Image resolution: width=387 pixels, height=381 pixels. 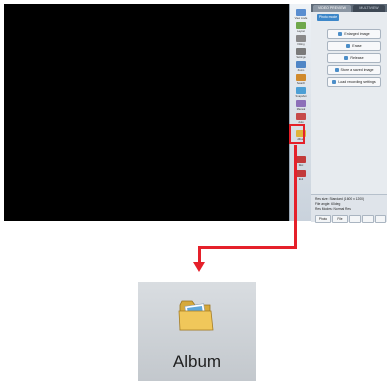 I want to click on toolbar-item-label: Search, so click(x=301, y=83).